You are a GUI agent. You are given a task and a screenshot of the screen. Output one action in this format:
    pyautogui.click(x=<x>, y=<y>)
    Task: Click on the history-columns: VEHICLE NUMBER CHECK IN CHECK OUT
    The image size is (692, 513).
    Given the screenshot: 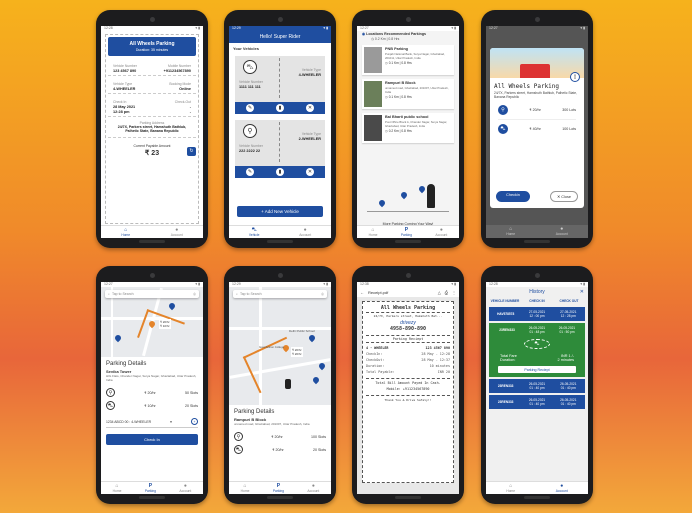 What is the action you would take?
    pyautogui.click(x=534, y=301)
    